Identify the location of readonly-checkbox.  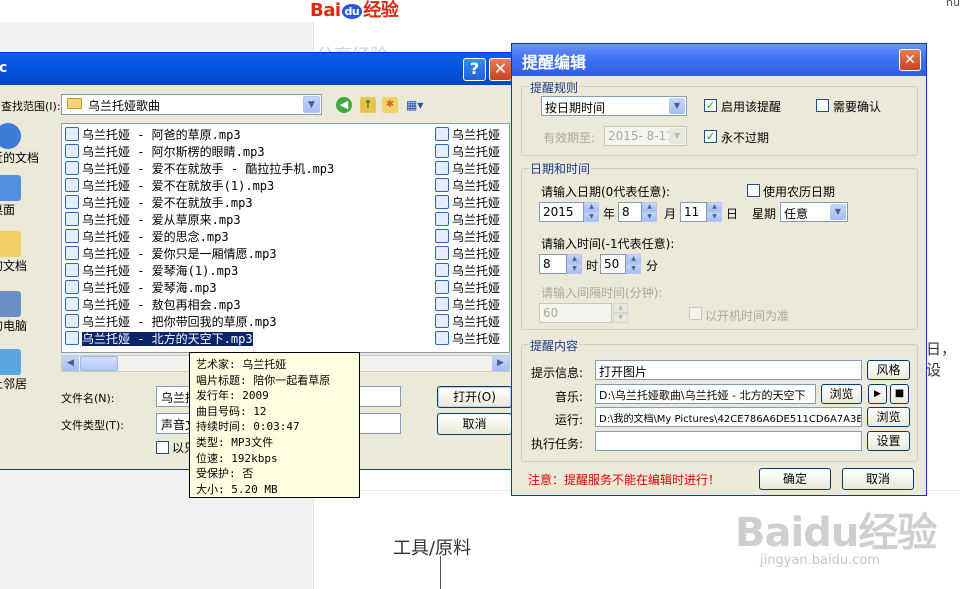
(162, 447).